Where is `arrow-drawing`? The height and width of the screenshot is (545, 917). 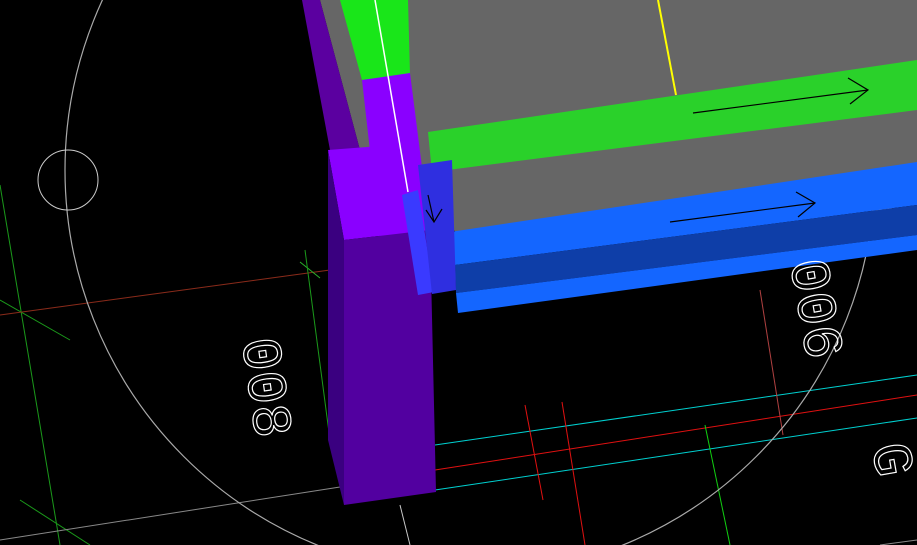
arrow-drawing is located at coordinates (434, 209).